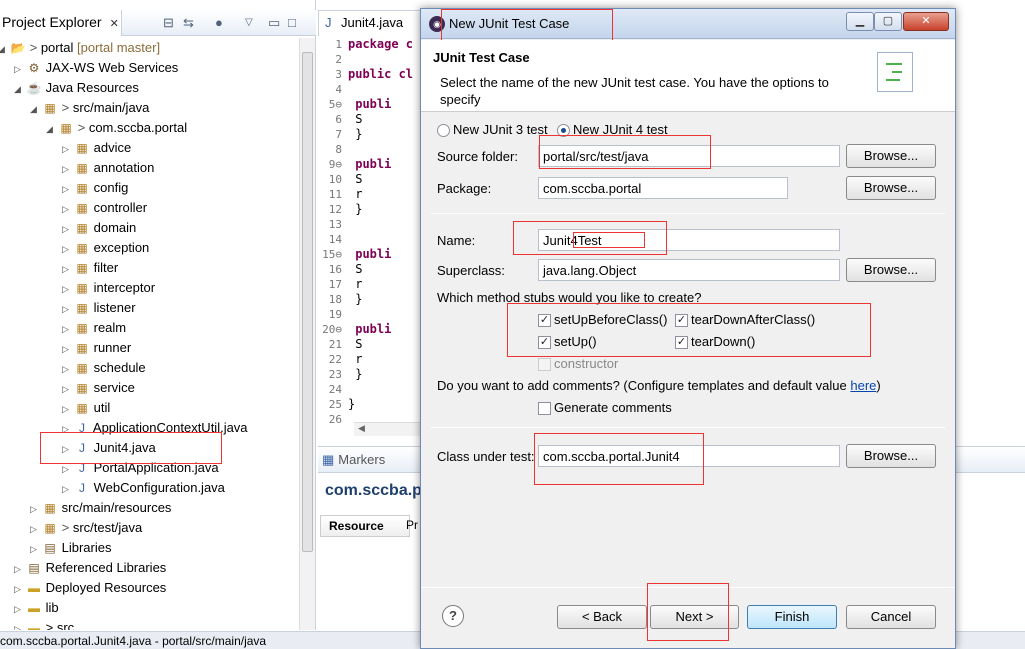  Describe the element at coordinates (94, 328) in the screenshot. I see `tree-item: ▷ ▦ realm` at that location.